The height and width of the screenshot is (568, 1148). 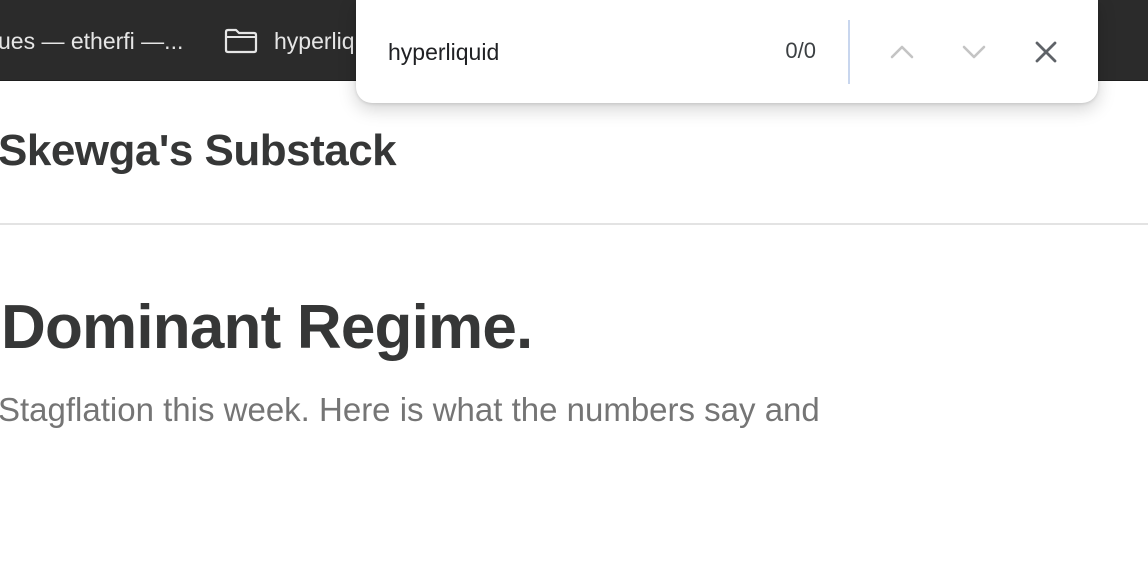 I want to click on find-match-count: 0/0, so click(x=800, y=50).